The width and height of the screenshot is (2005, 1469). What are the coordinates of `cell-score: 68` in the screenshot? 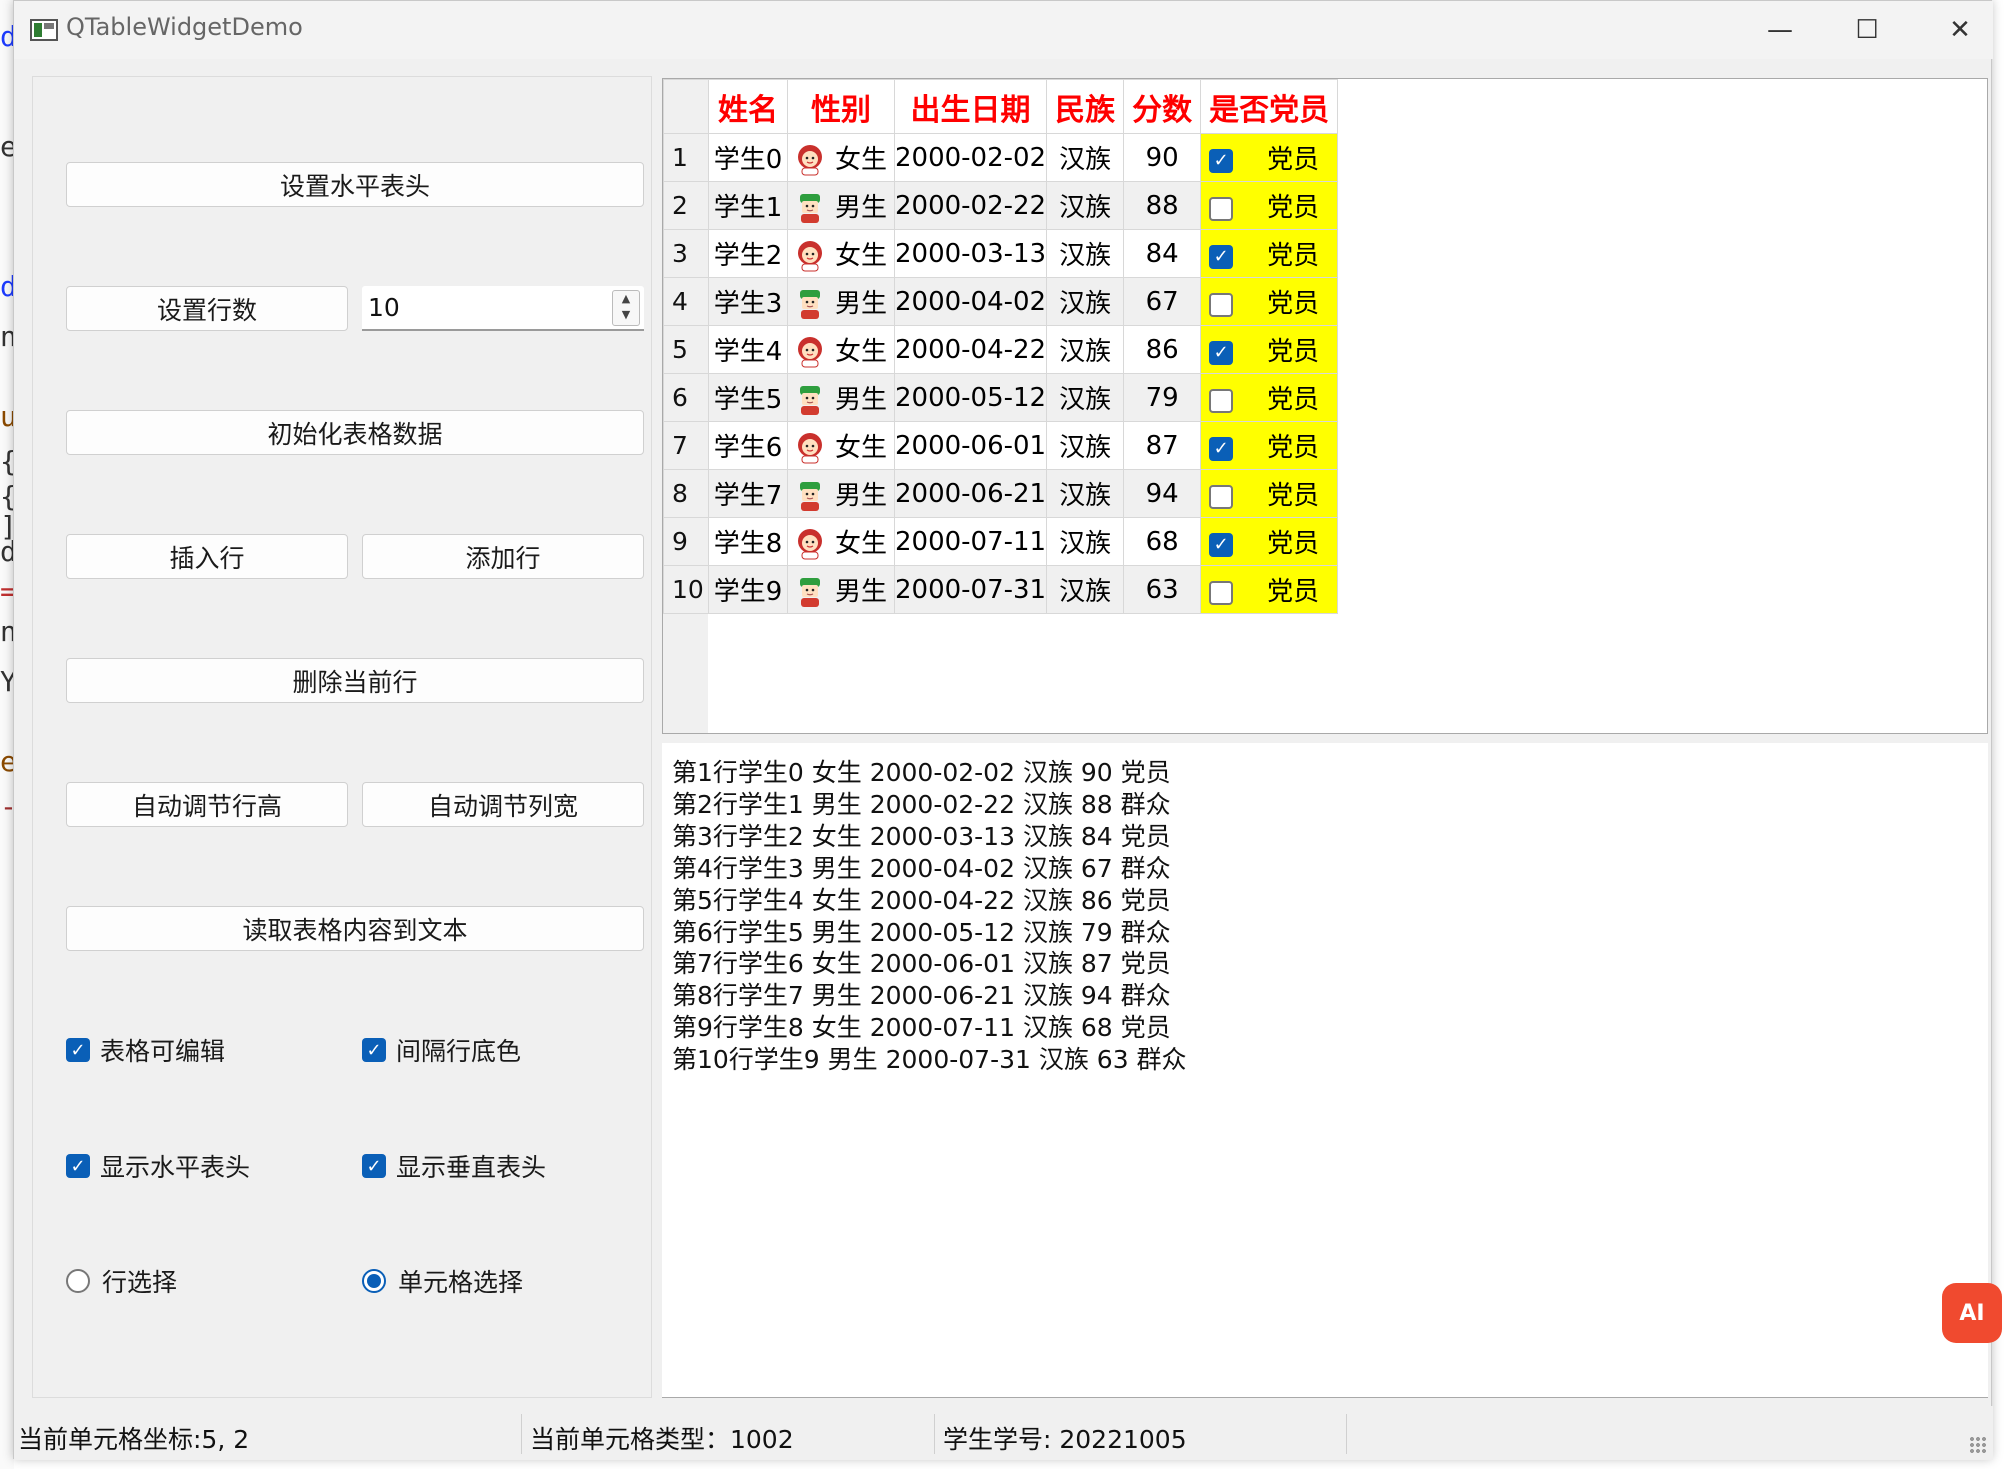 It's located at (1162, 541).